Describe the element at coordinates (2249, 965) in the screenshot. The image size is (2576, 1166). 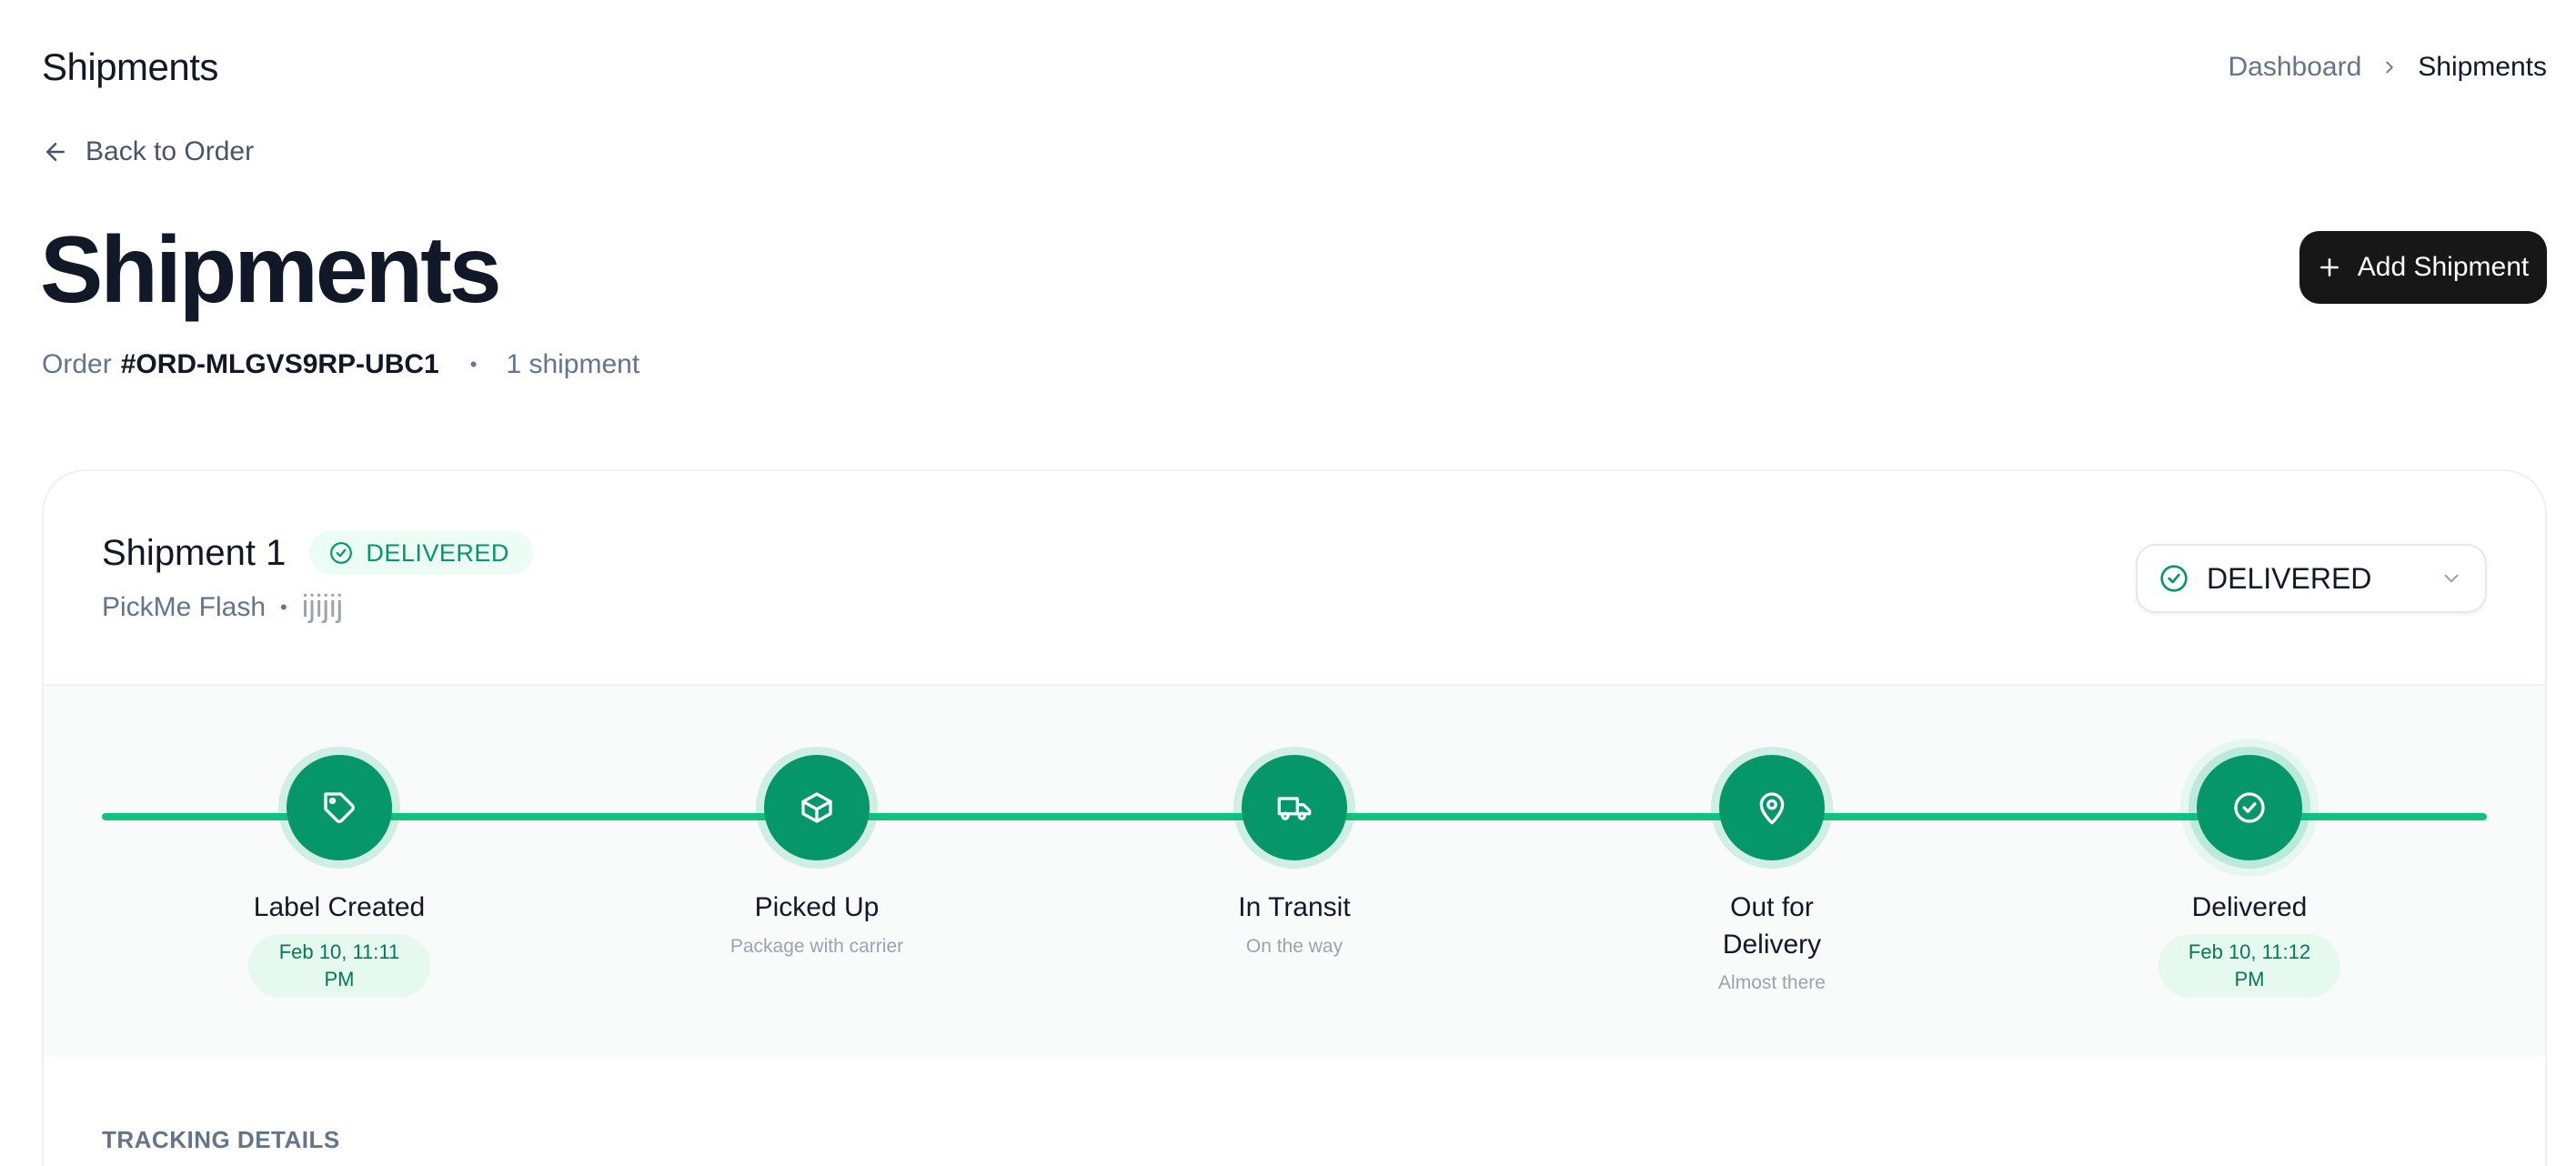
I see `step-date: Feb 10, 11:12 PM` at that location.